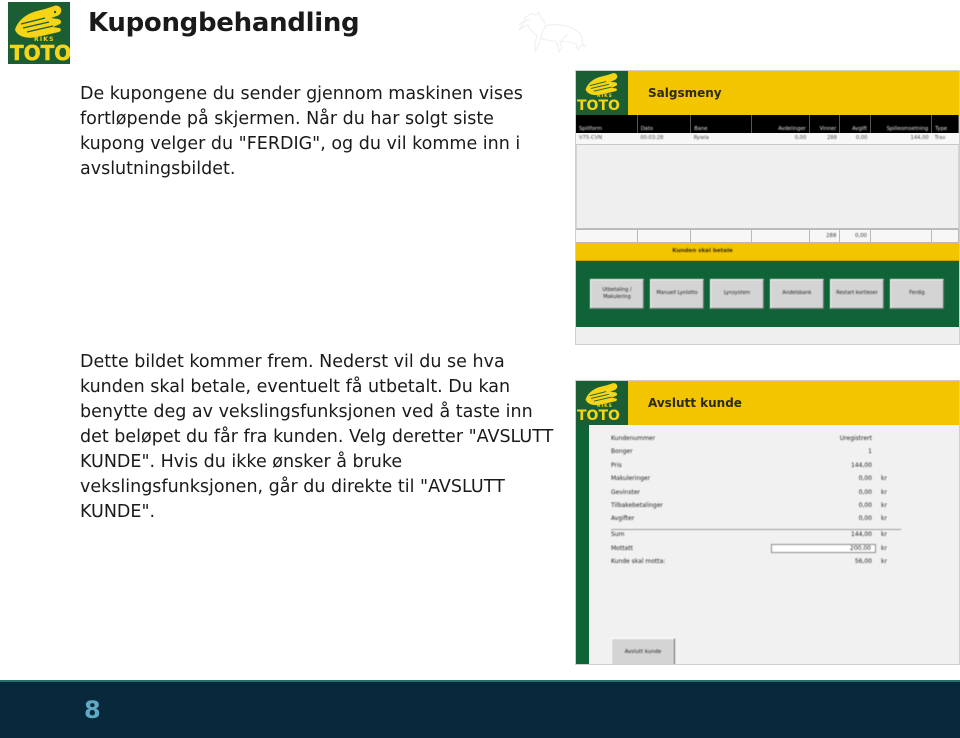  Describe the element at coordinates (865, 505) in the screenshot. I see `value-tilbakebetalinger: 0,00` at that location.